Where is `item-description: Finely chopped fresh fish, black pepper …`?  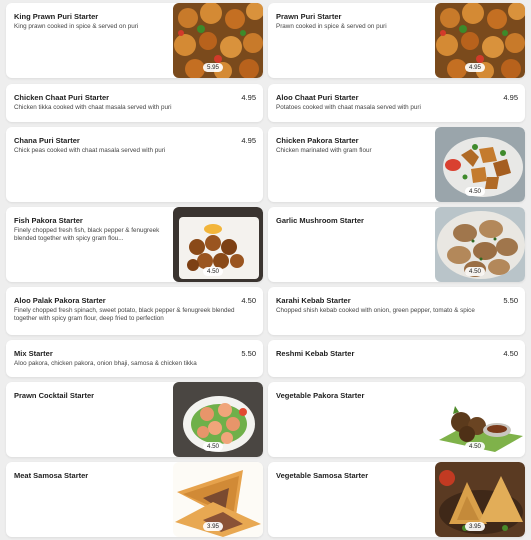
item-description: Finely chopped fresh fish, black pepper … is located at coordinates (87, 235).